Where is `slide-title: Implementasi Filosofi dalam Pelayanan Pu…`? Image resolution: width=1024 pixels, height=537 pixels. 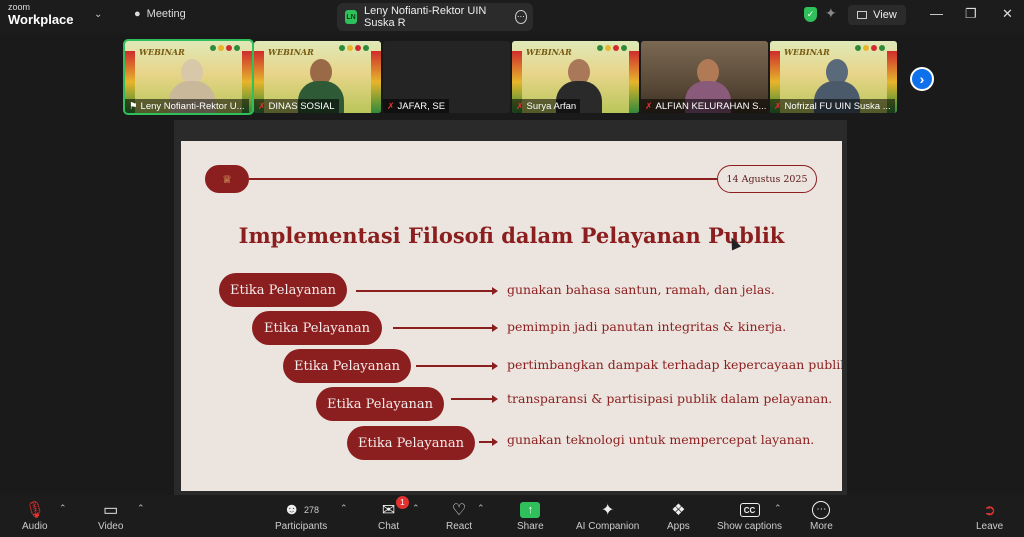 slide-title: Implementasi Filosofi dalam Pelayanan Pu… is located at coordinates (511, 235).